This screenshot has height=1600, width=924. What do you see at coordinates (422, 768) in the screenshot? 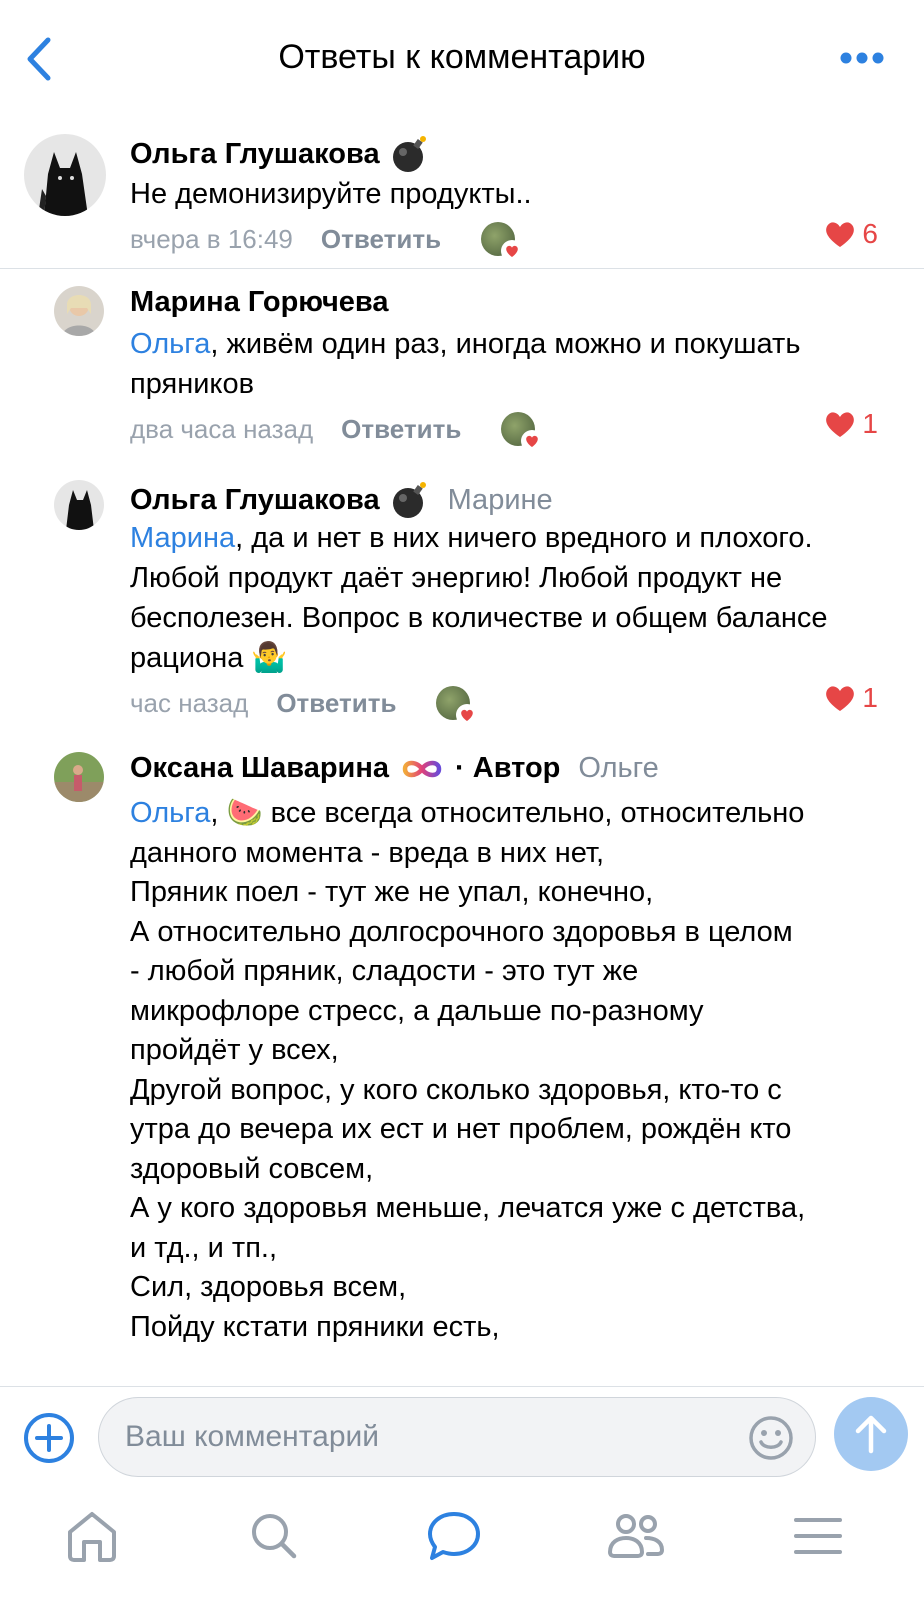
I see `infinity-icon` at bounding box center [422, 768].